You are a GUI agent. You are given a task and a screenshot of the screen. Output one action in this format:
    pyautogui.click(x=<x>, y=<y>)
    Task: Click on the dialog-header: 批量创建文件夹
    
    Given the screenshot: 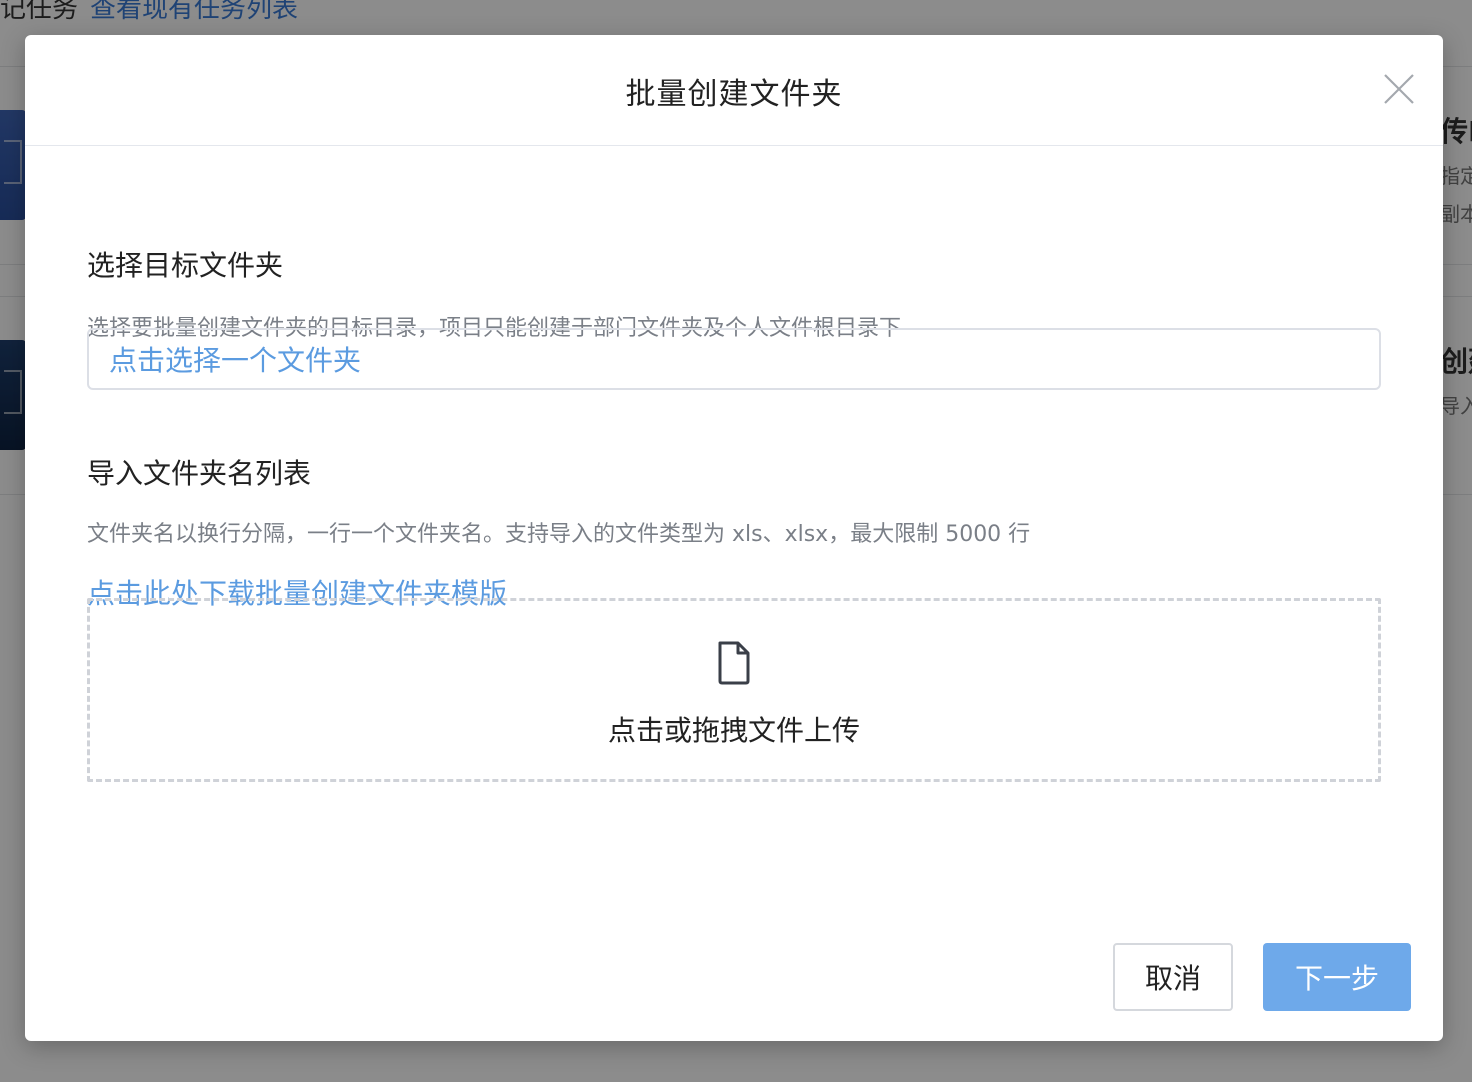 What is the action you would take?
    pyautogui.click(x=734, y=90)
    